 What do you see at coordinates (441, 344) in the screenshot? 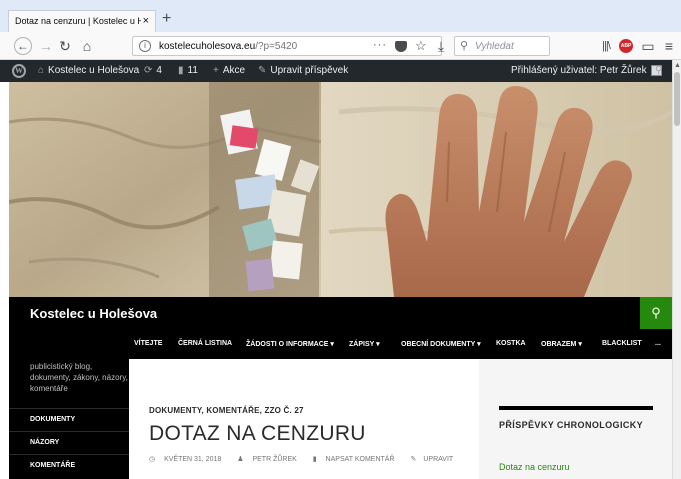
I see `menu-item-obecni-dokumenty: OBECNÍ DOKUMENTY ▾` at bounding box center [441, 344].